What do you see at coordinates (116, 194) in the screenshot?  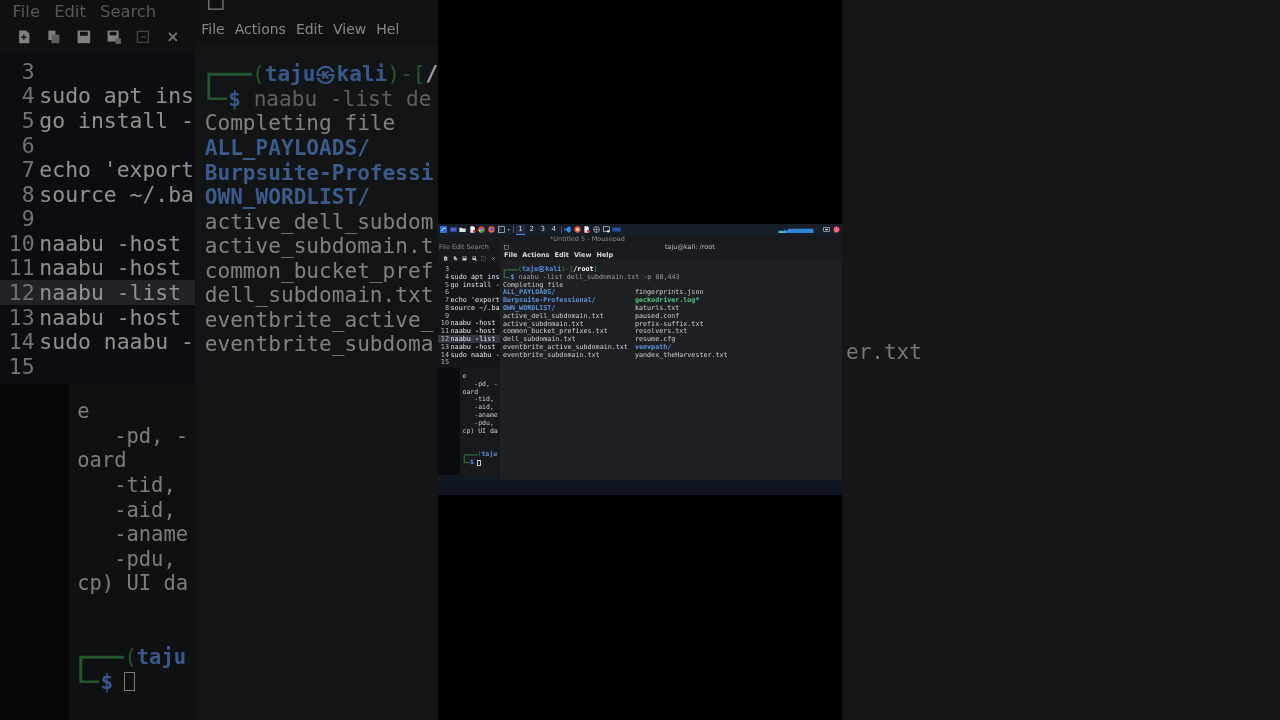 I see `code-line: source ~/.ba` at bounding box center [116, 194].